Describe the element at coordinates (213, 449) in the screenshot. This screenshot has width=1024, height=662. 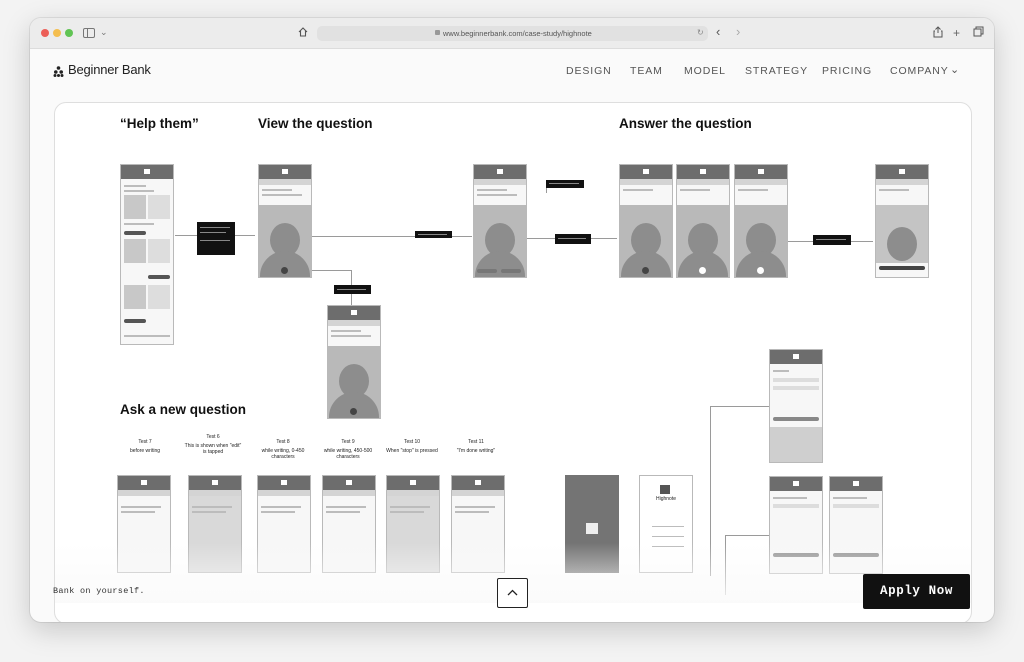
I see `test-label-sub: This is shown when "edit" is tapped` at that location.